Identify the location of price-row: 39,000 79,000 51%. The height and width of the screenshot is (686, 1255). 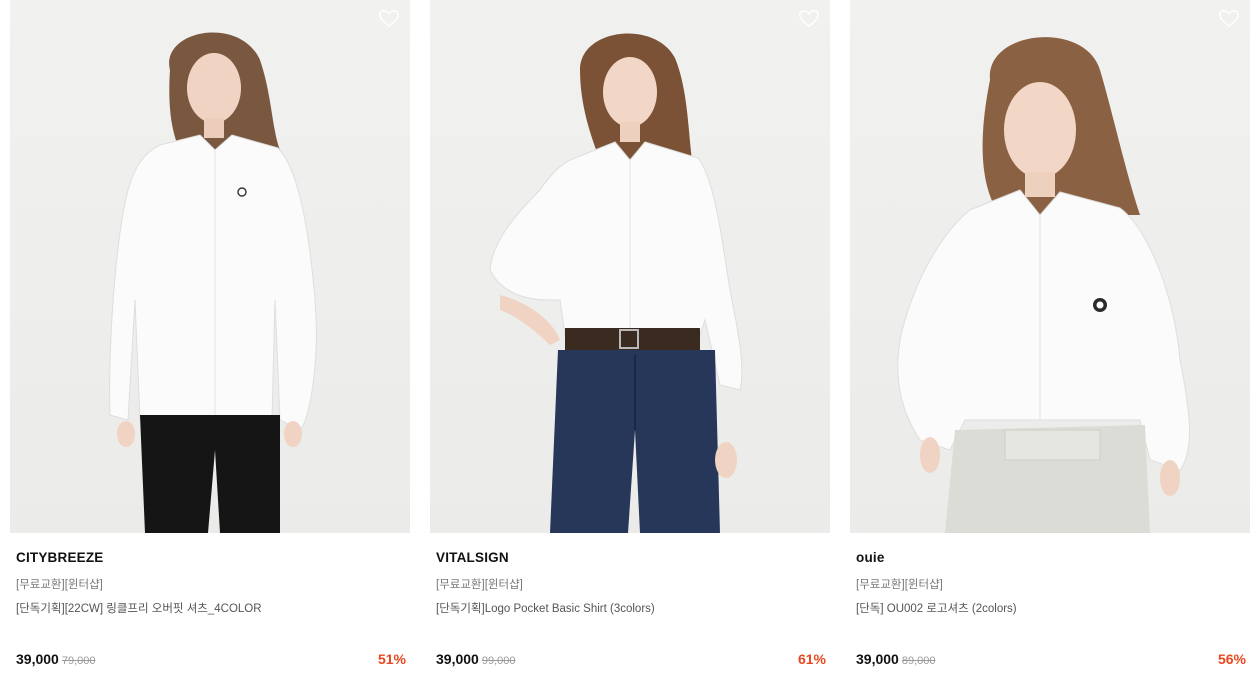
(211, 661).